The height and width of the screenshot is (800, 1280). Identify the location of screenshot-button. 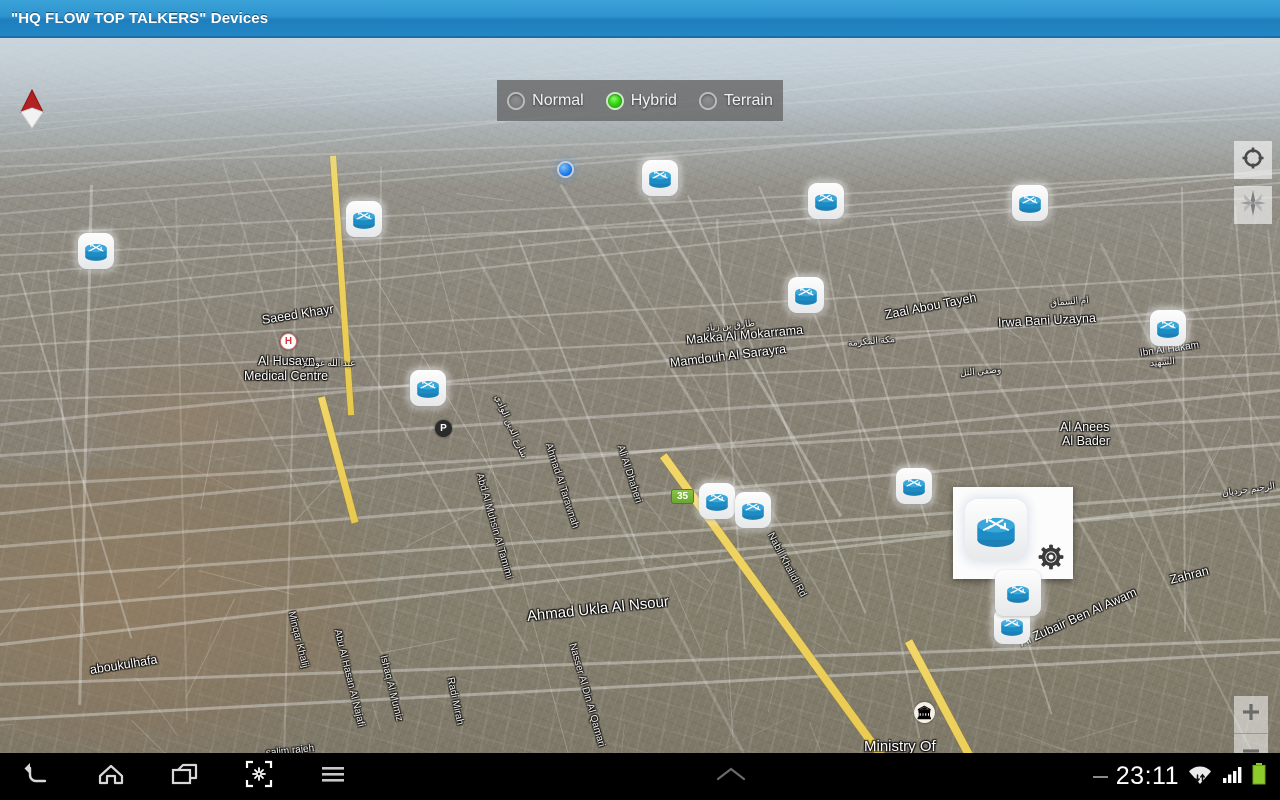
(259, 776).